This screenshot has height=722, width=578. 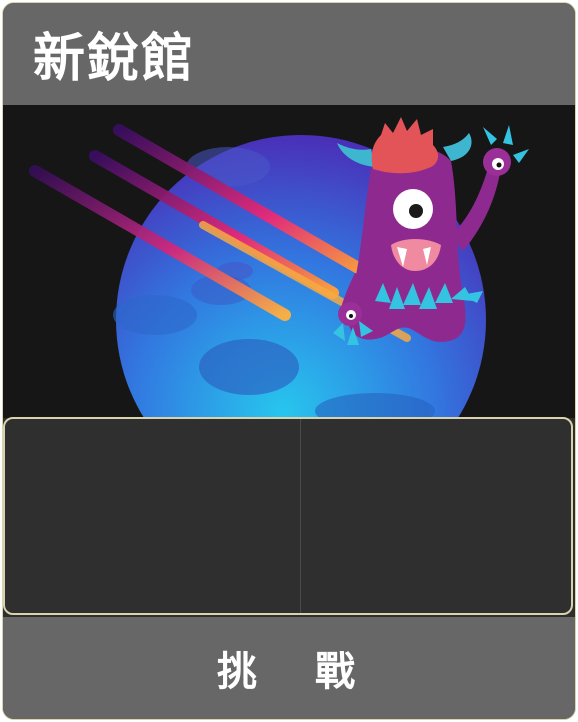 What do you see at coordinates (289, 54) in the screenshot?
I see `card-header: 新銳館` at bounding box center [289, 54].